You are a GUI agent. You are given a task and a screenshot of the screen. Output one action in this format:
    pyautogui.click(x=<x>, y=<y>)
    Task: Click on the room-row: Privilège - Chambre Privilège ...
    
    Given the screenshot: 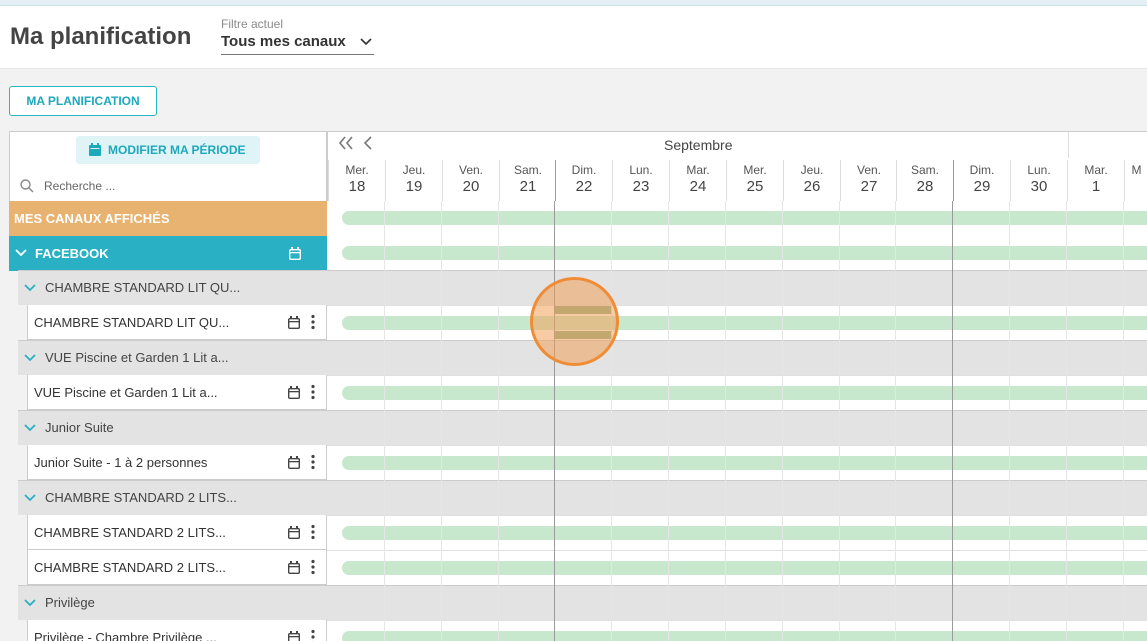 What is the action you would take?
    pyautogui.click(x=578, y=630)
    